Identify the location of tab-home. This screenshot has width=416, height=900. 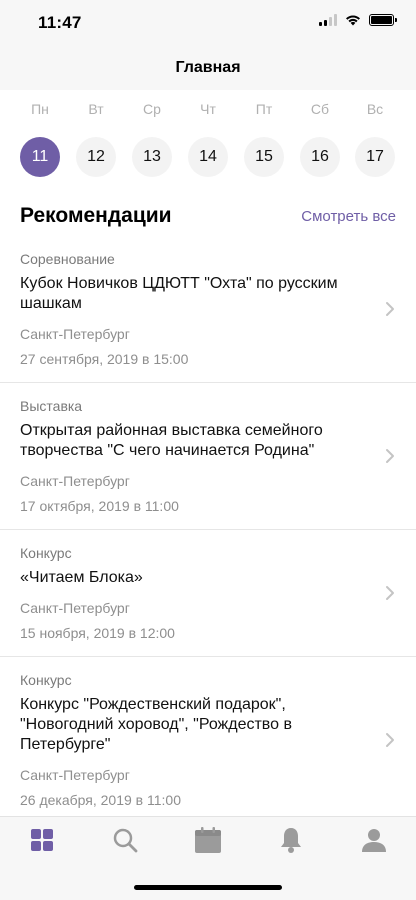
(42, 840).